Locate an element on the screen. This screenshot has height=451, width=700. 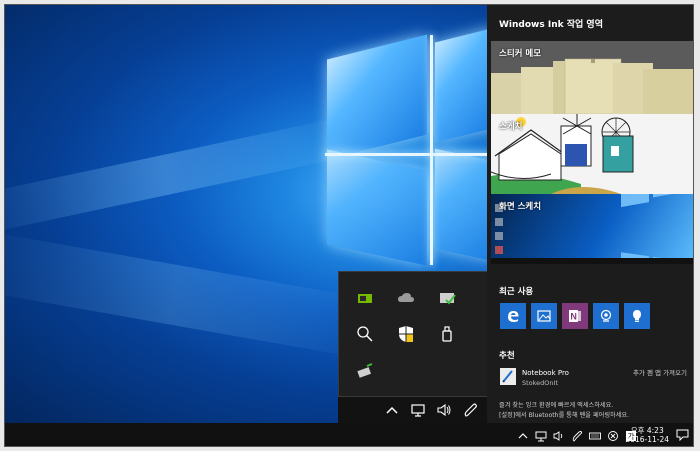
photos-icon is located at coordinates (544, 316).